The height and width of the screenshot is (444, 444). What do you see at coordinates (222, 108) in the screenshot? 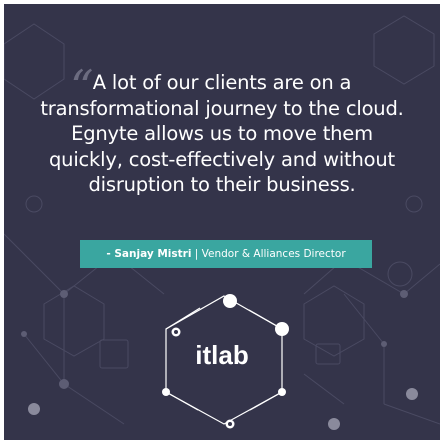
I see `quote-line: transformational journey to the cloud.` at bounding box center [222, 108].